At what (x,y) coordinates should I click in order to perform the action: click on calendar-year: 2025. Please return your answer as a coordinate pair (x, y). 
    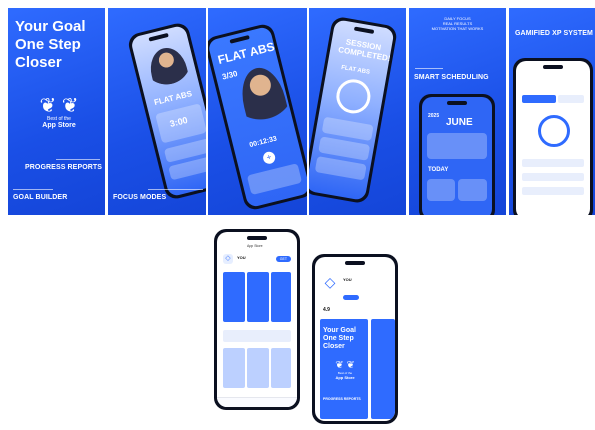
    Looking at the image, I should click on (434, 116).